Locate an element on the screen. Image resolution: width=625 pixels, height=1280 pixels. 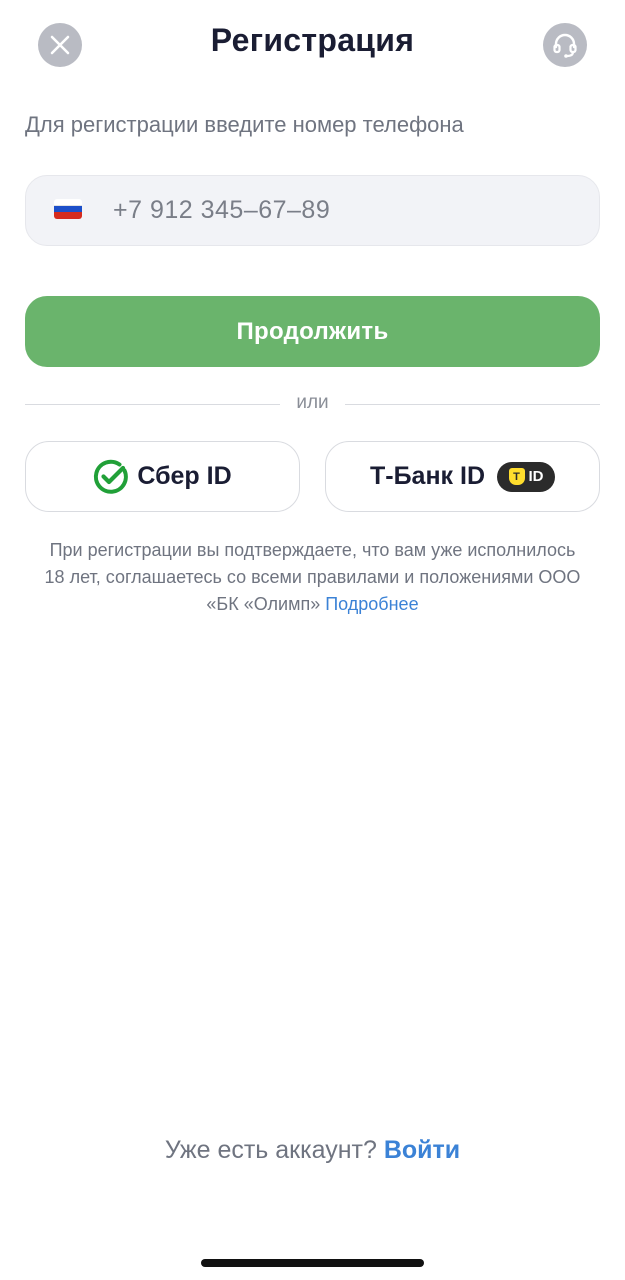
divider-line-right is located at coordinates (472, 404).